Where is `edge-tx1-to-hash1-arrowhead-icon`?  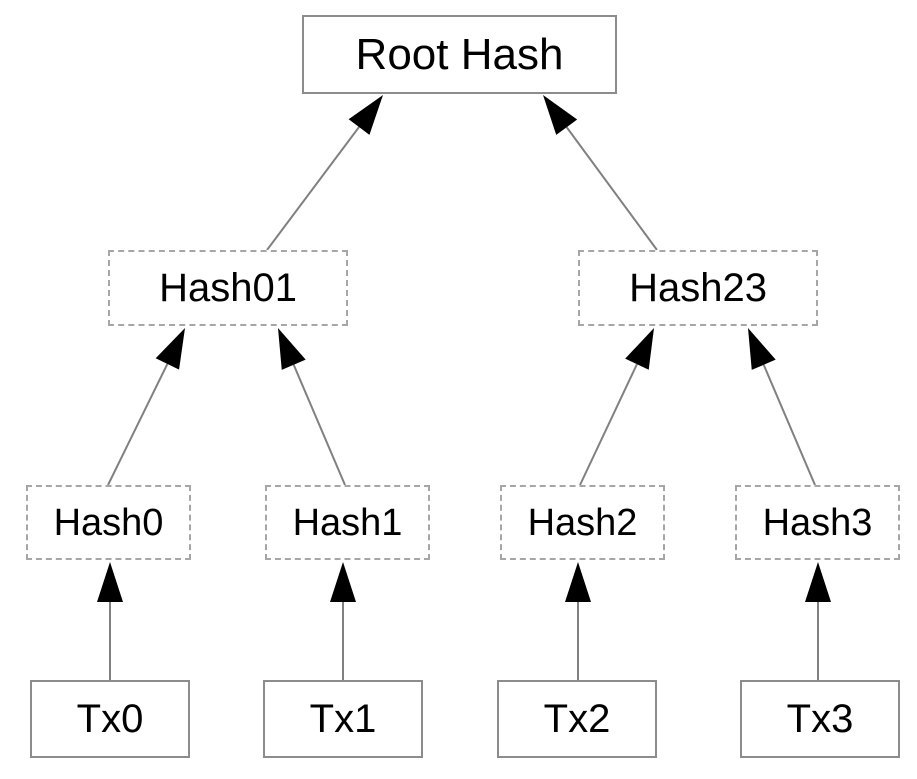 edge-tx1-to-hash1-arrowhead-icon is located at coordinates (343, 582).